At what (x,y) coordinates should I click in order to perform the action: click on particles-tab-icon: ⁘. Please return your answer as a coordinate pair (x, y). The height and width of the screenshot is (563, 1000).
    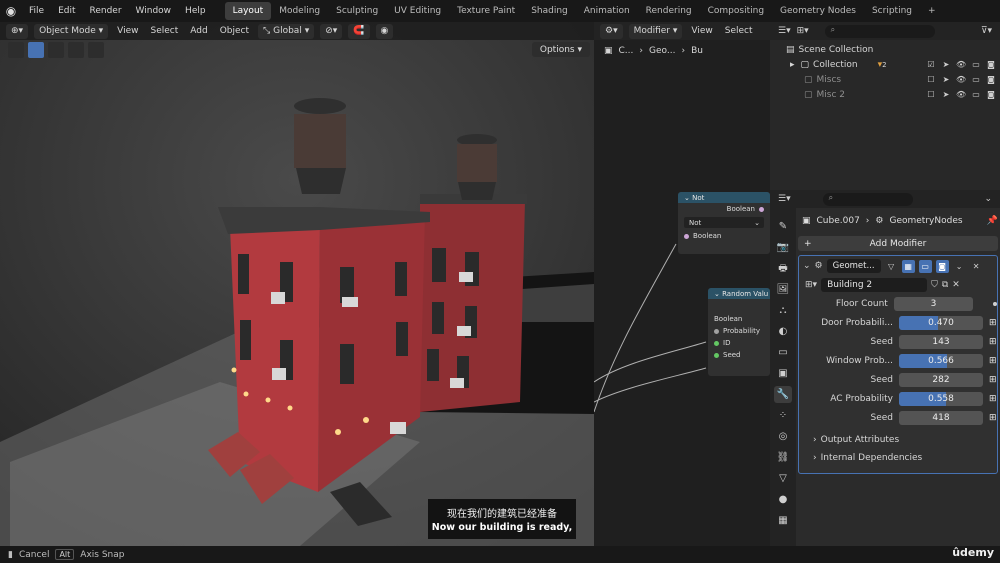
    Looking at the image, I should click on (783, 415).